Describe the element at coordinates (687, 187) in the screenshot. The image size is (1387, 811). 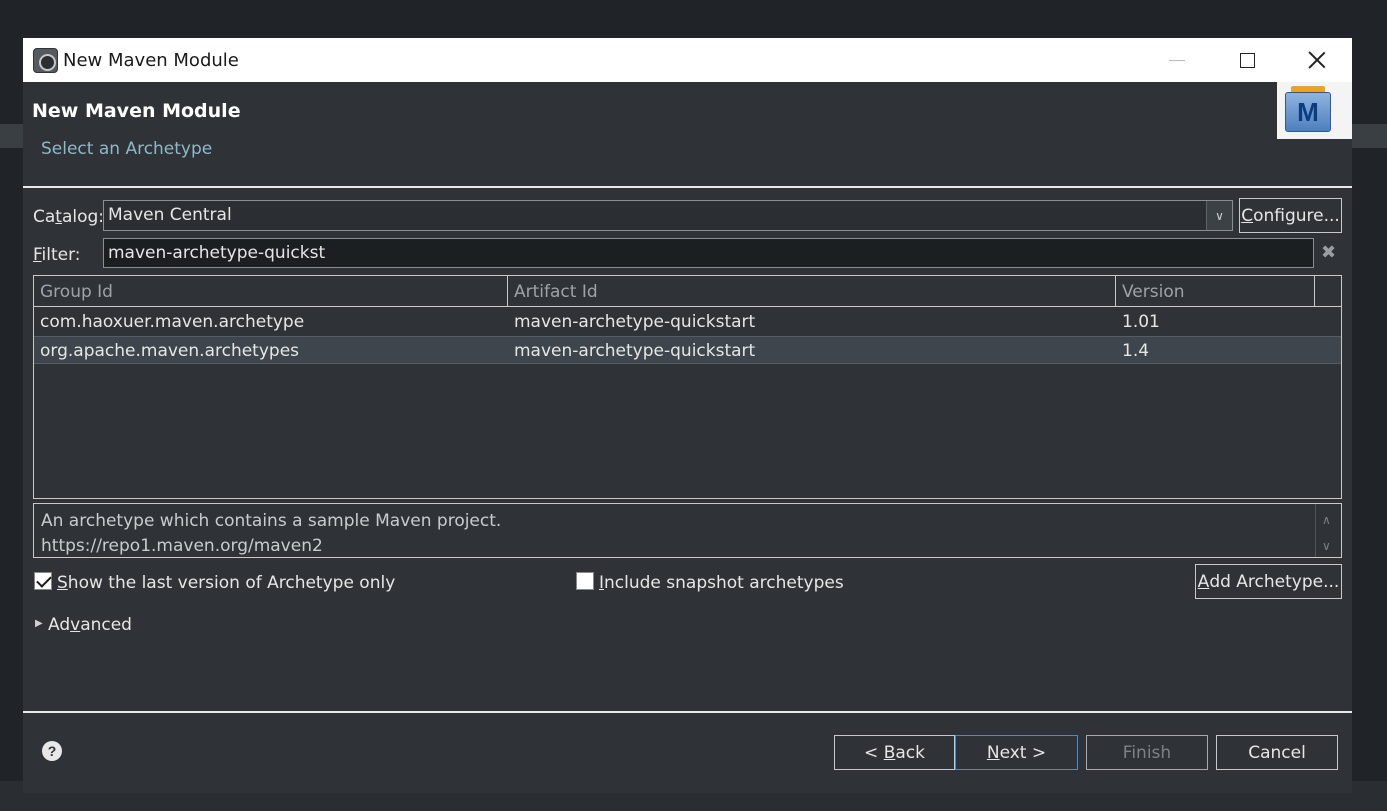
I see `header-divider` at that location.